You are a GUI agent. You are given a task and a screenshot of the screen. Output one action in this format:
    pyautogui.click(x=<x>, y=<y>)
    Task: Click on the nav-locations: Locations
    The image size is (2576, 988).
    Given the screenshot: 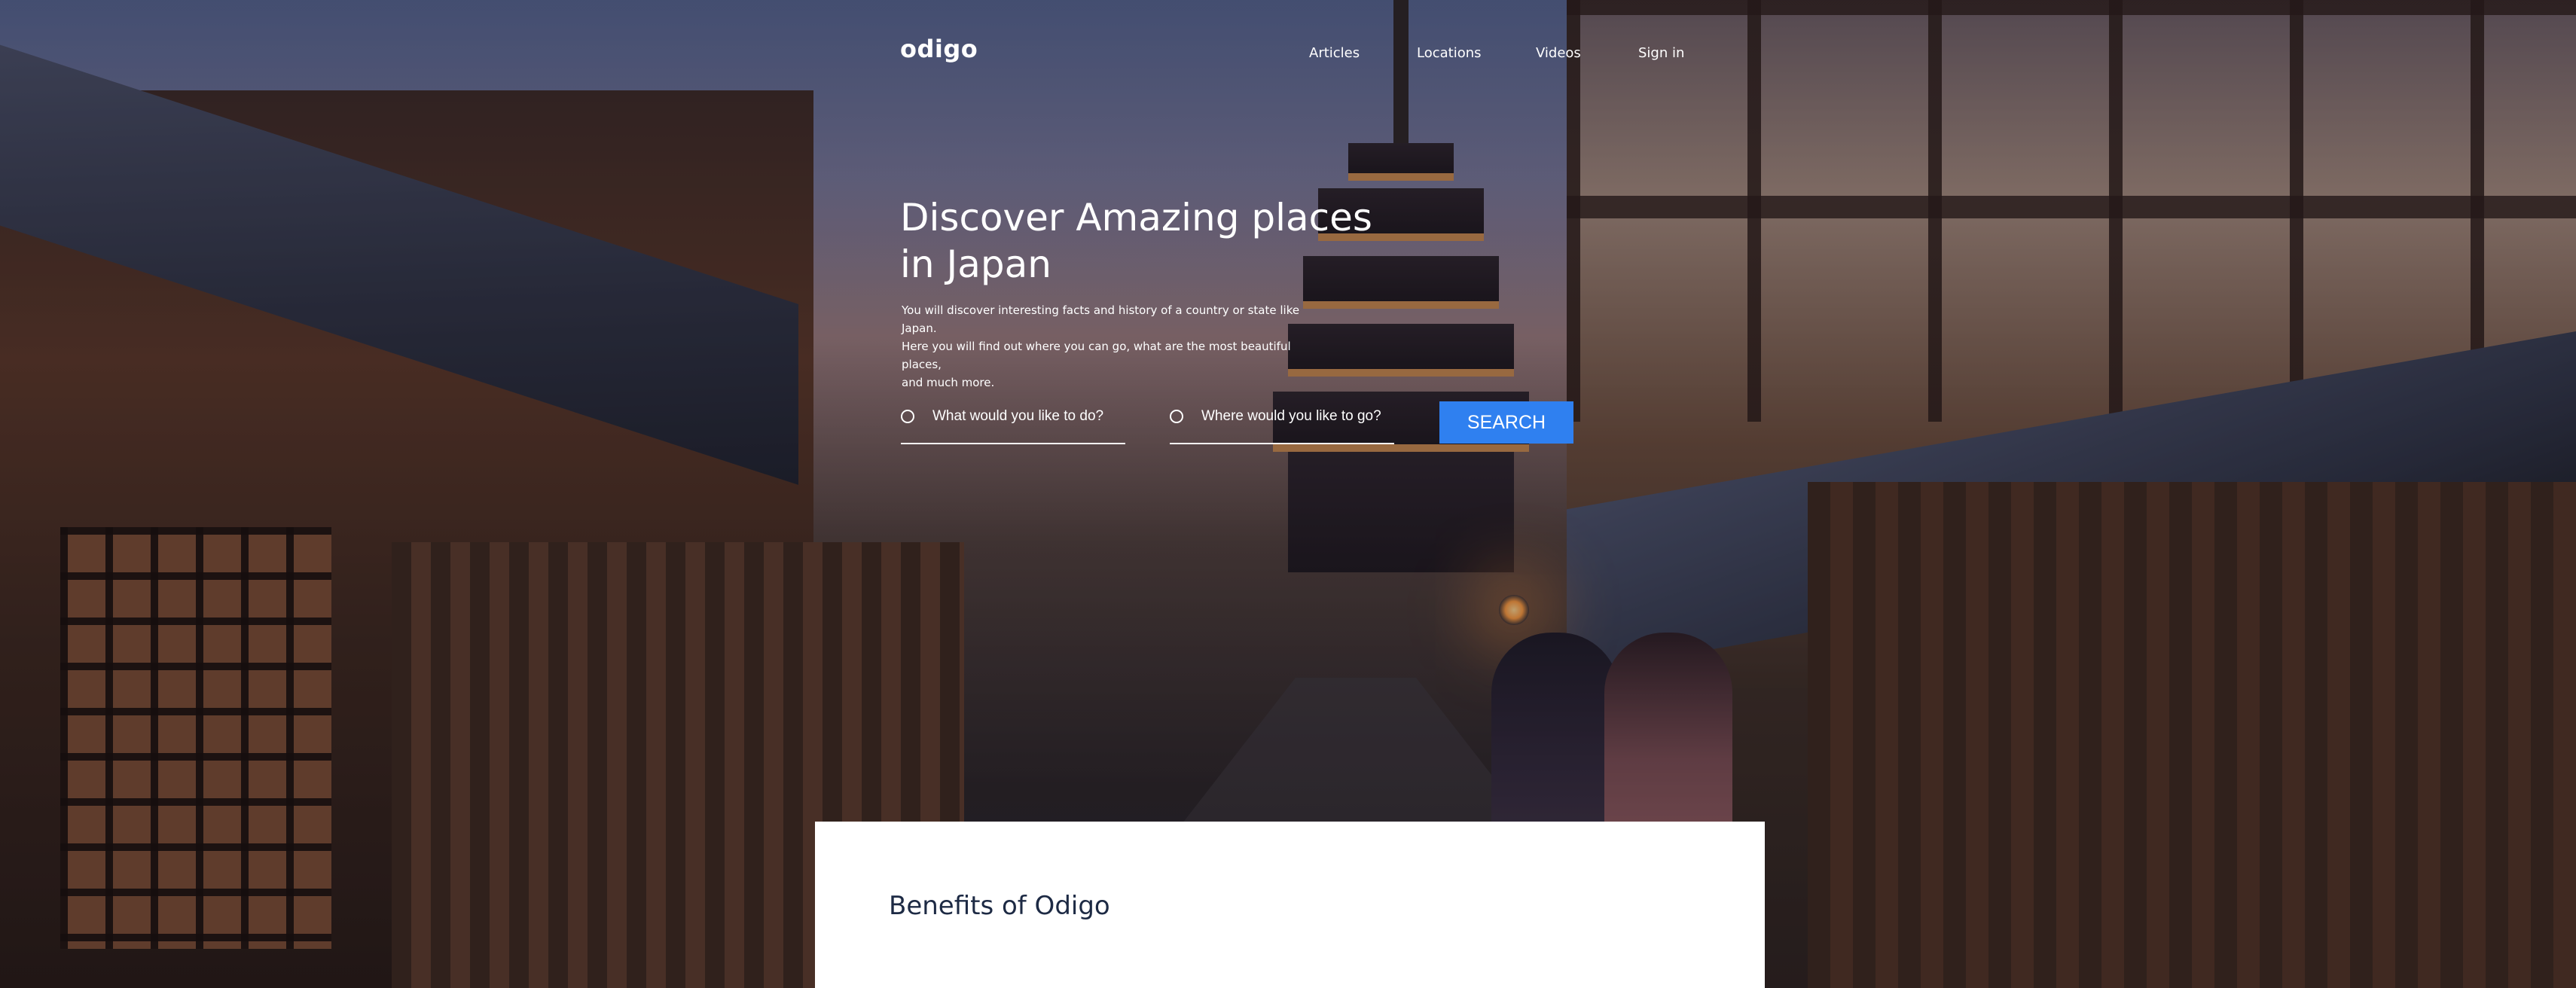 What is the action you would take?
    pyautogui.click(x=1477, y=53)
    